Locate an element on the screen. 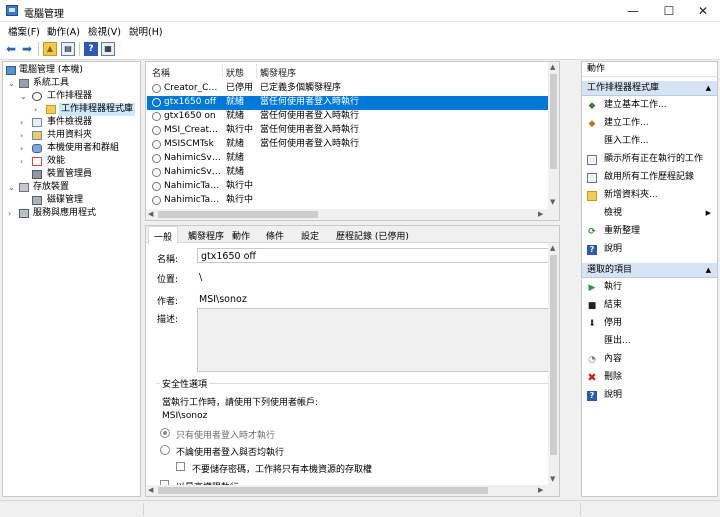 The width and height of the screenshot is (720, 517). services-icon is located at coordinates (24, 213).